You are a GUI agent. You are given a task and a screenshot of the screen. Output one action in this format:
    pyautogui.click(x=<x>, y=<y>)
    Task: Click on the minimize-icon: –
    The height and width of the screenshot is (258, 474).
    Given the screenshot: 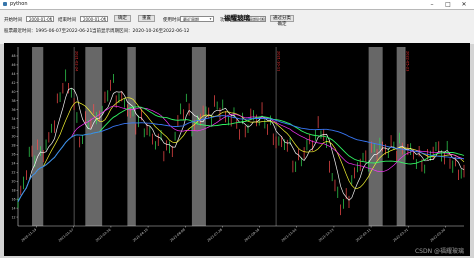 What is the action you would take?
    pyautogui.click(x=432, y=4)
    